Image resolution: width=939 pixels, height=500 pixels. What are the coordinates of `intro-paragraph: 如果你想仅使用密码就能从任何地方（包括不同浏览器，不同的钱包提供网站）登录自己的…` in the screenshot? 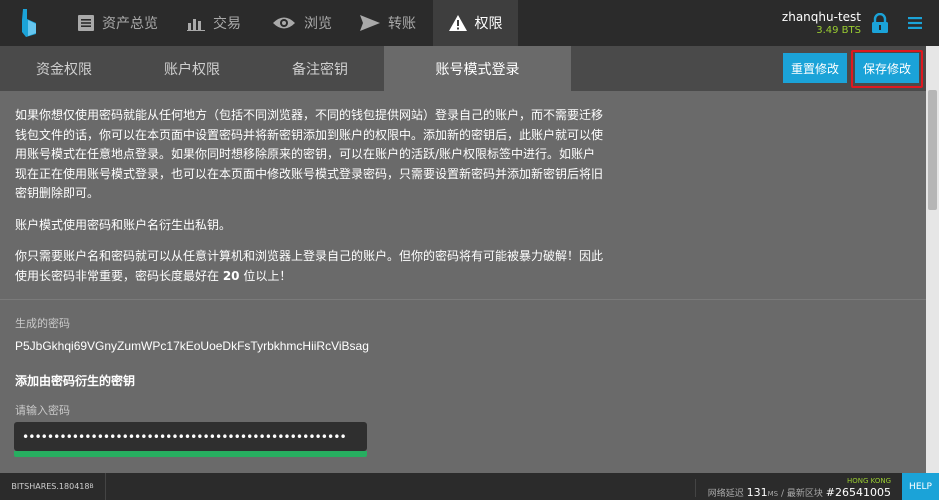 It's located at (309, 154).